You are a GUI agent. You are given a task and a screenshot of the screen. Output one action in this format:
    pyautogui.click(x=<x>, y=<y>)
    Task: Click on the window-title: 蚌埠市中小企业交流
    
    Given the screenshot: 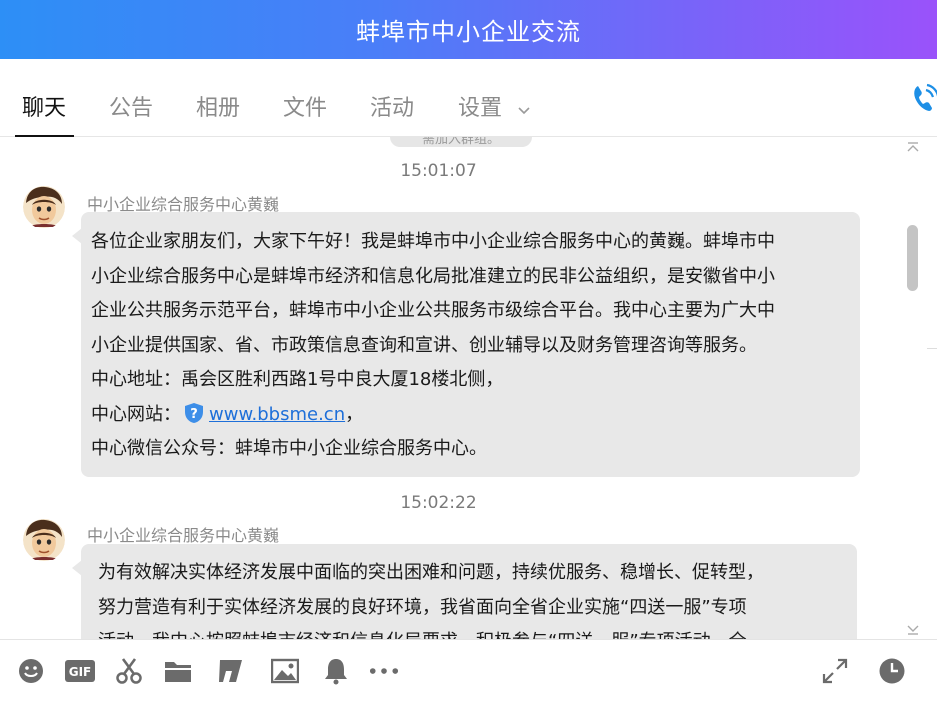 What is the action you would take?
    pyautogui.click(x=468, y=32)
    